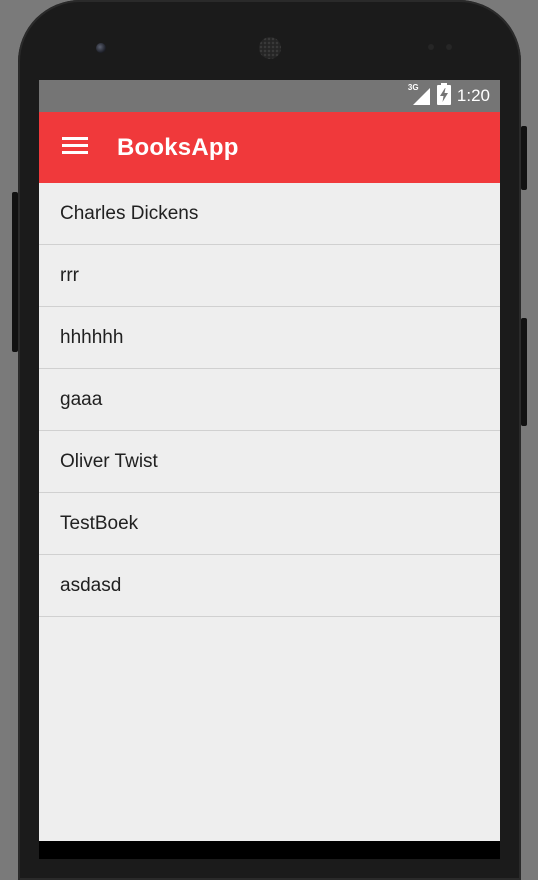  Describe the element at coordinates (269, 276) in the screenshot. I see `list-item: rrr` at that location.